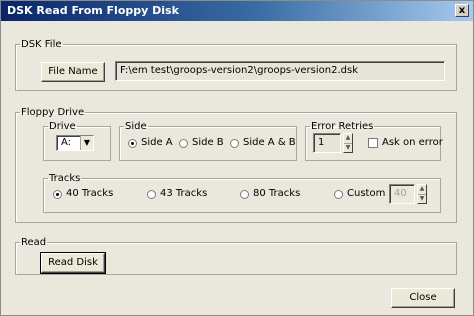  Describe the element at coordinates (423, 298) in the screenshot. I see `close-button: Close` at that location.